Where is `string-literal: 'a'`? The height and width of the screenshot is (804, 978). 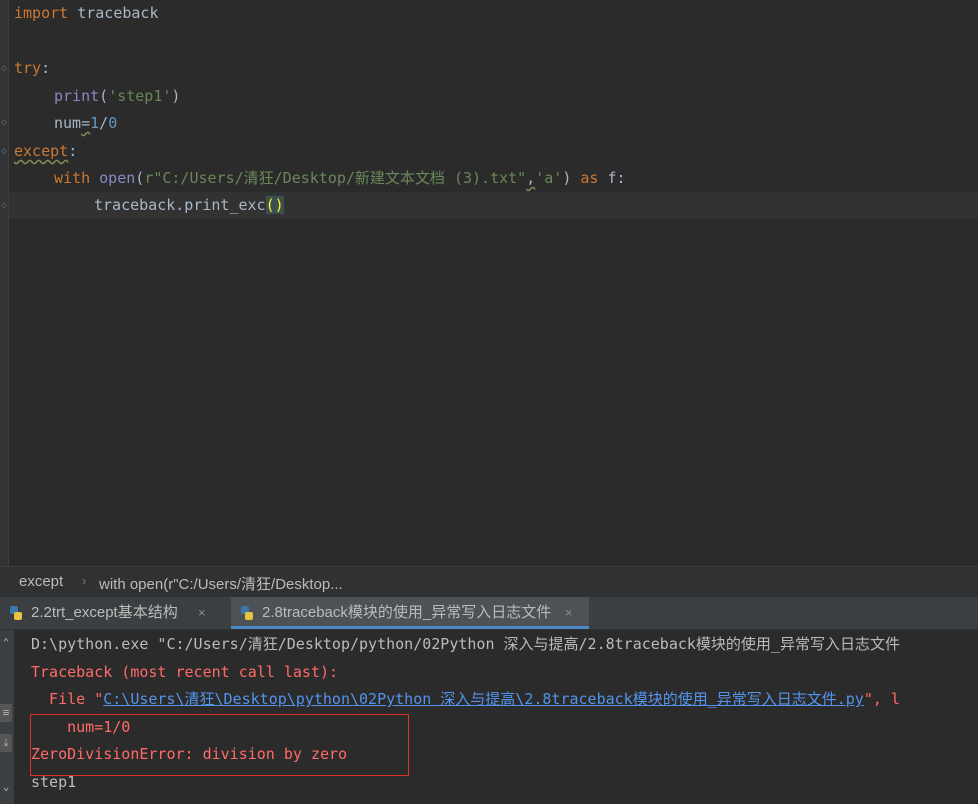 string-literal: 'a' is located at coordinates (549, 178).